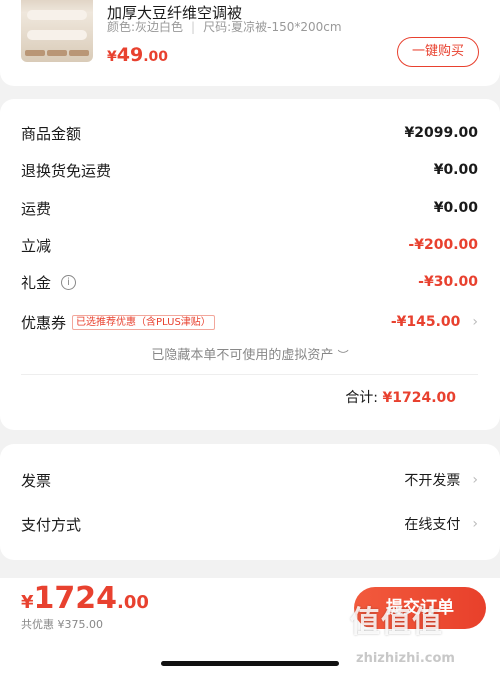  I want to click on amount-row-coupon: 优惠券 已选推荐优惠（含PLUS津贴） -¥145.00 ›, so click(249, 322).